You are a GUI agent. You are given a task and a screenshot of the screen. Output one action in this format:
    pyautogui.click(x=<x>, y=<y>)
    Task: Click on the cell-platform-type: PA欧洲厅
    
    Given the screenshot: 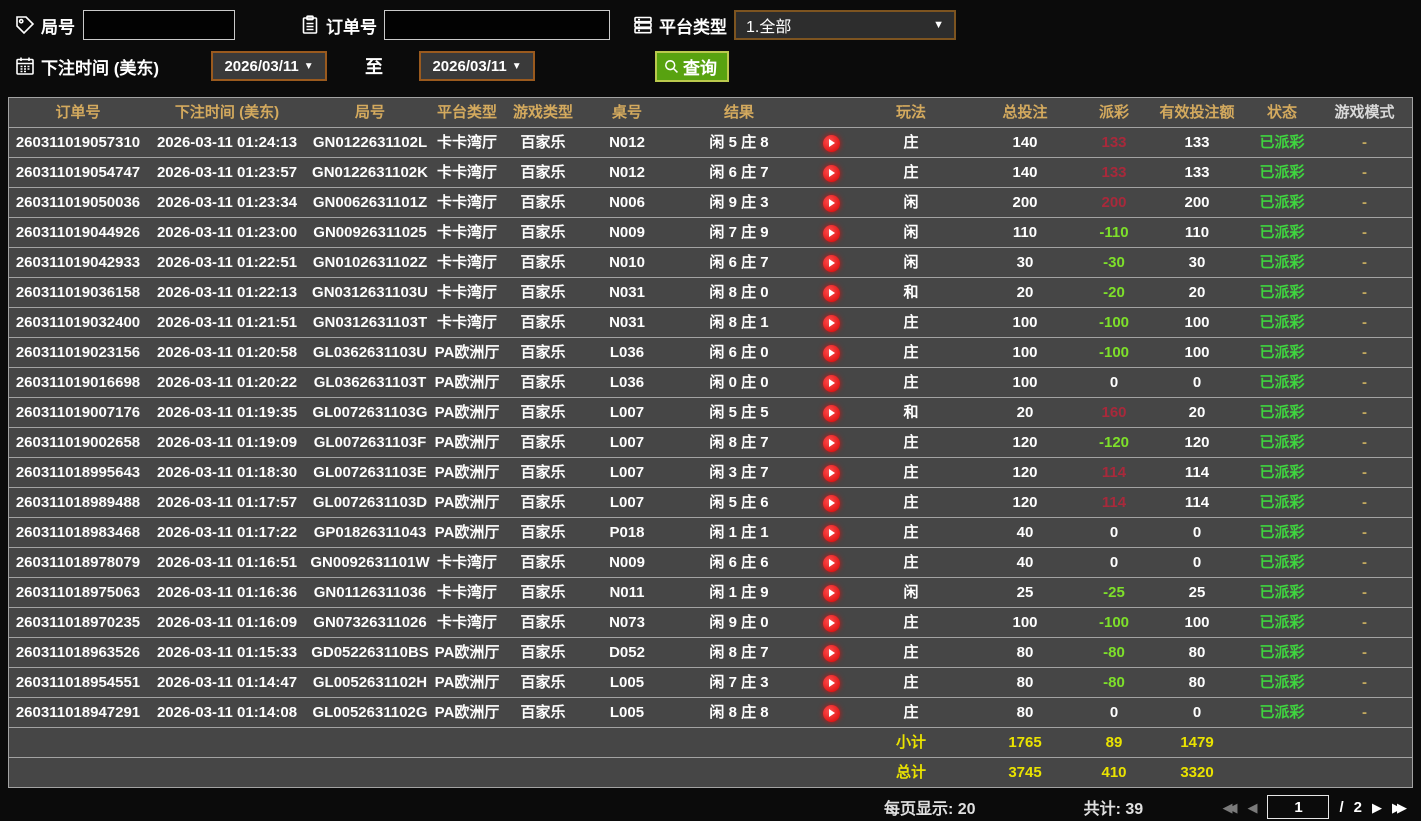 What is the action you would take?
    pyautogui.click(x=467, y=412)
    